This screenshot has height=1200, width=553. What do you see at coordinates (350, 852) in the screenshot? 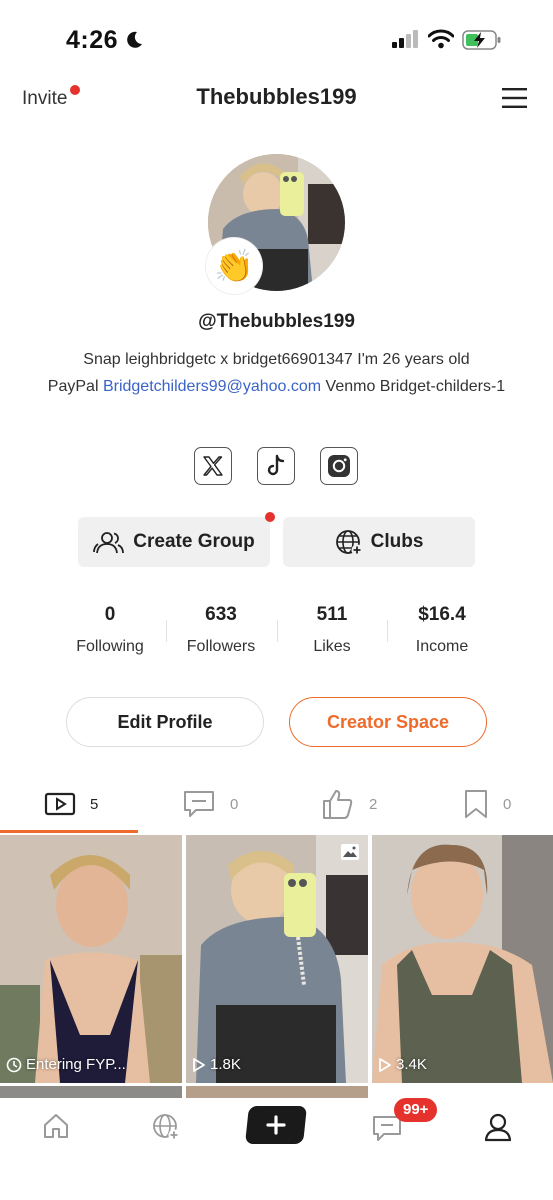
I see `image-icon` at bounding box center [350, 852].